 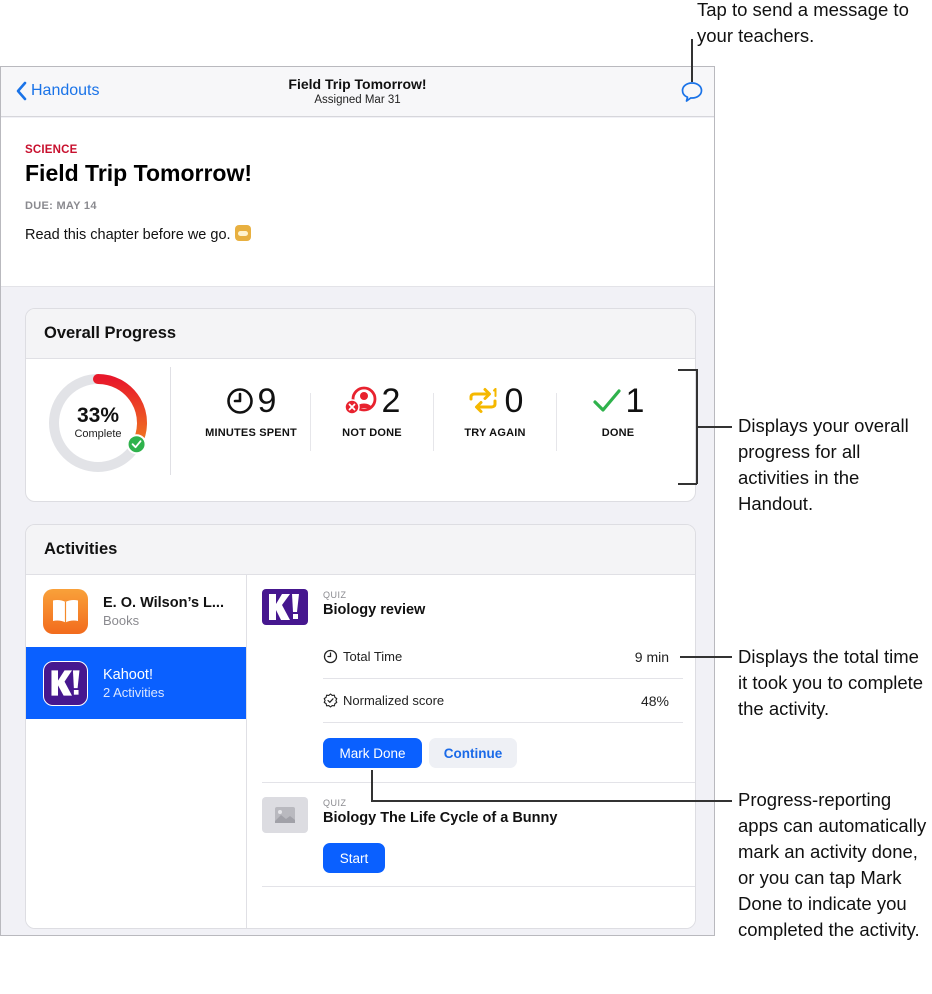 I want to click on metric-total-time: Total Time 9 min, so click(x=503, y=657).